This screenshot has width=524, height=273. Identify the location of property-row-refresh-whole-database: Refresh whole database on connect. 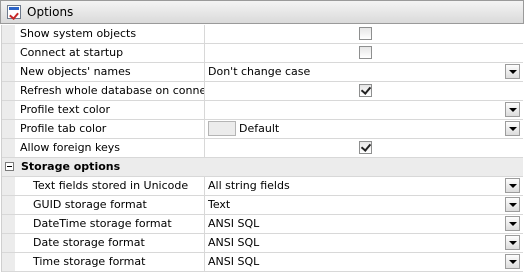
(262, 91).